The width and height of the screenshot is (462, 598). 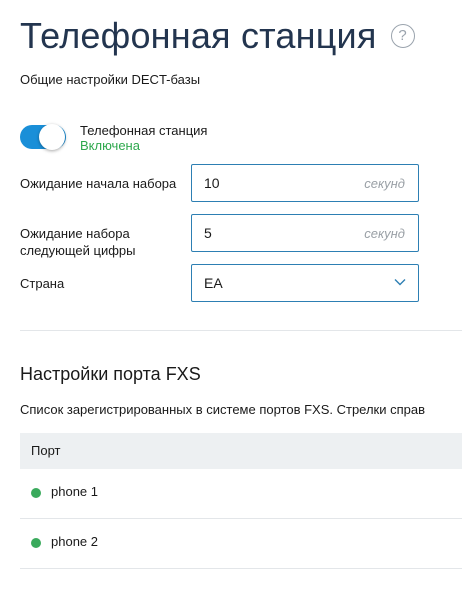 I want to click on station-toggle-row: Телефонная станция Включена, so click(x=113, y=138).